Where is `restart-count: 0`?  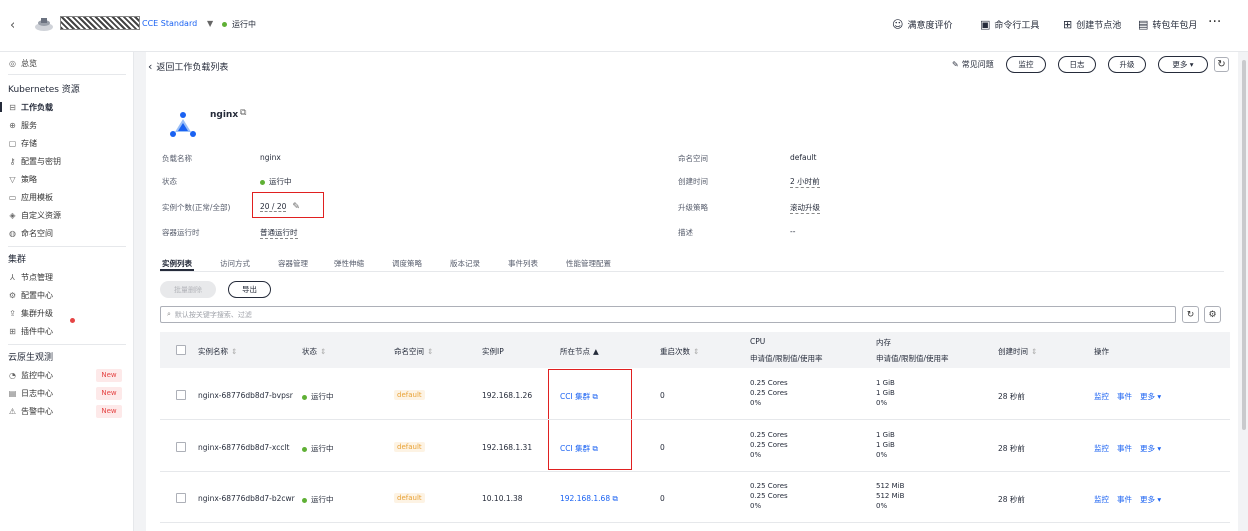 restart-count: 0 is located at coordinates (662, 447).